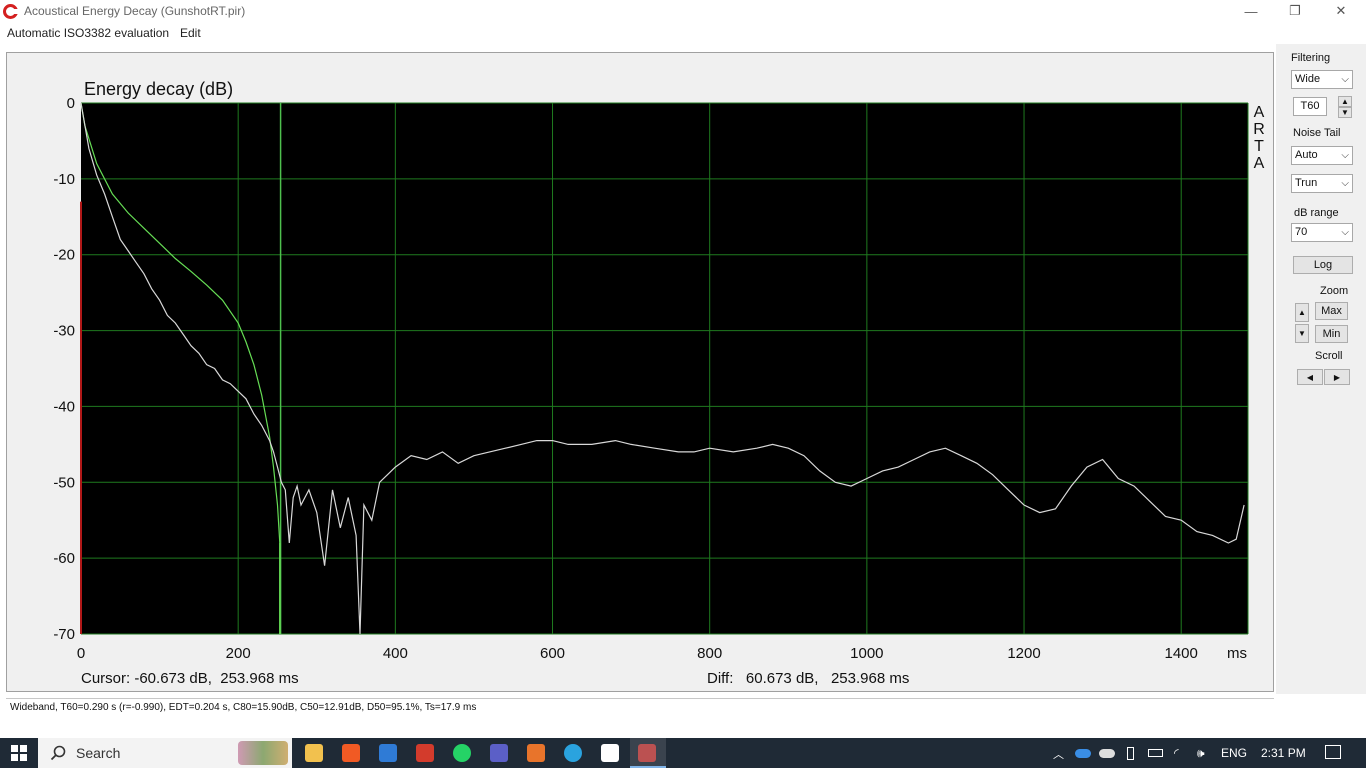  I want to click on filter-select-value: Wide, so click(1308, 79).